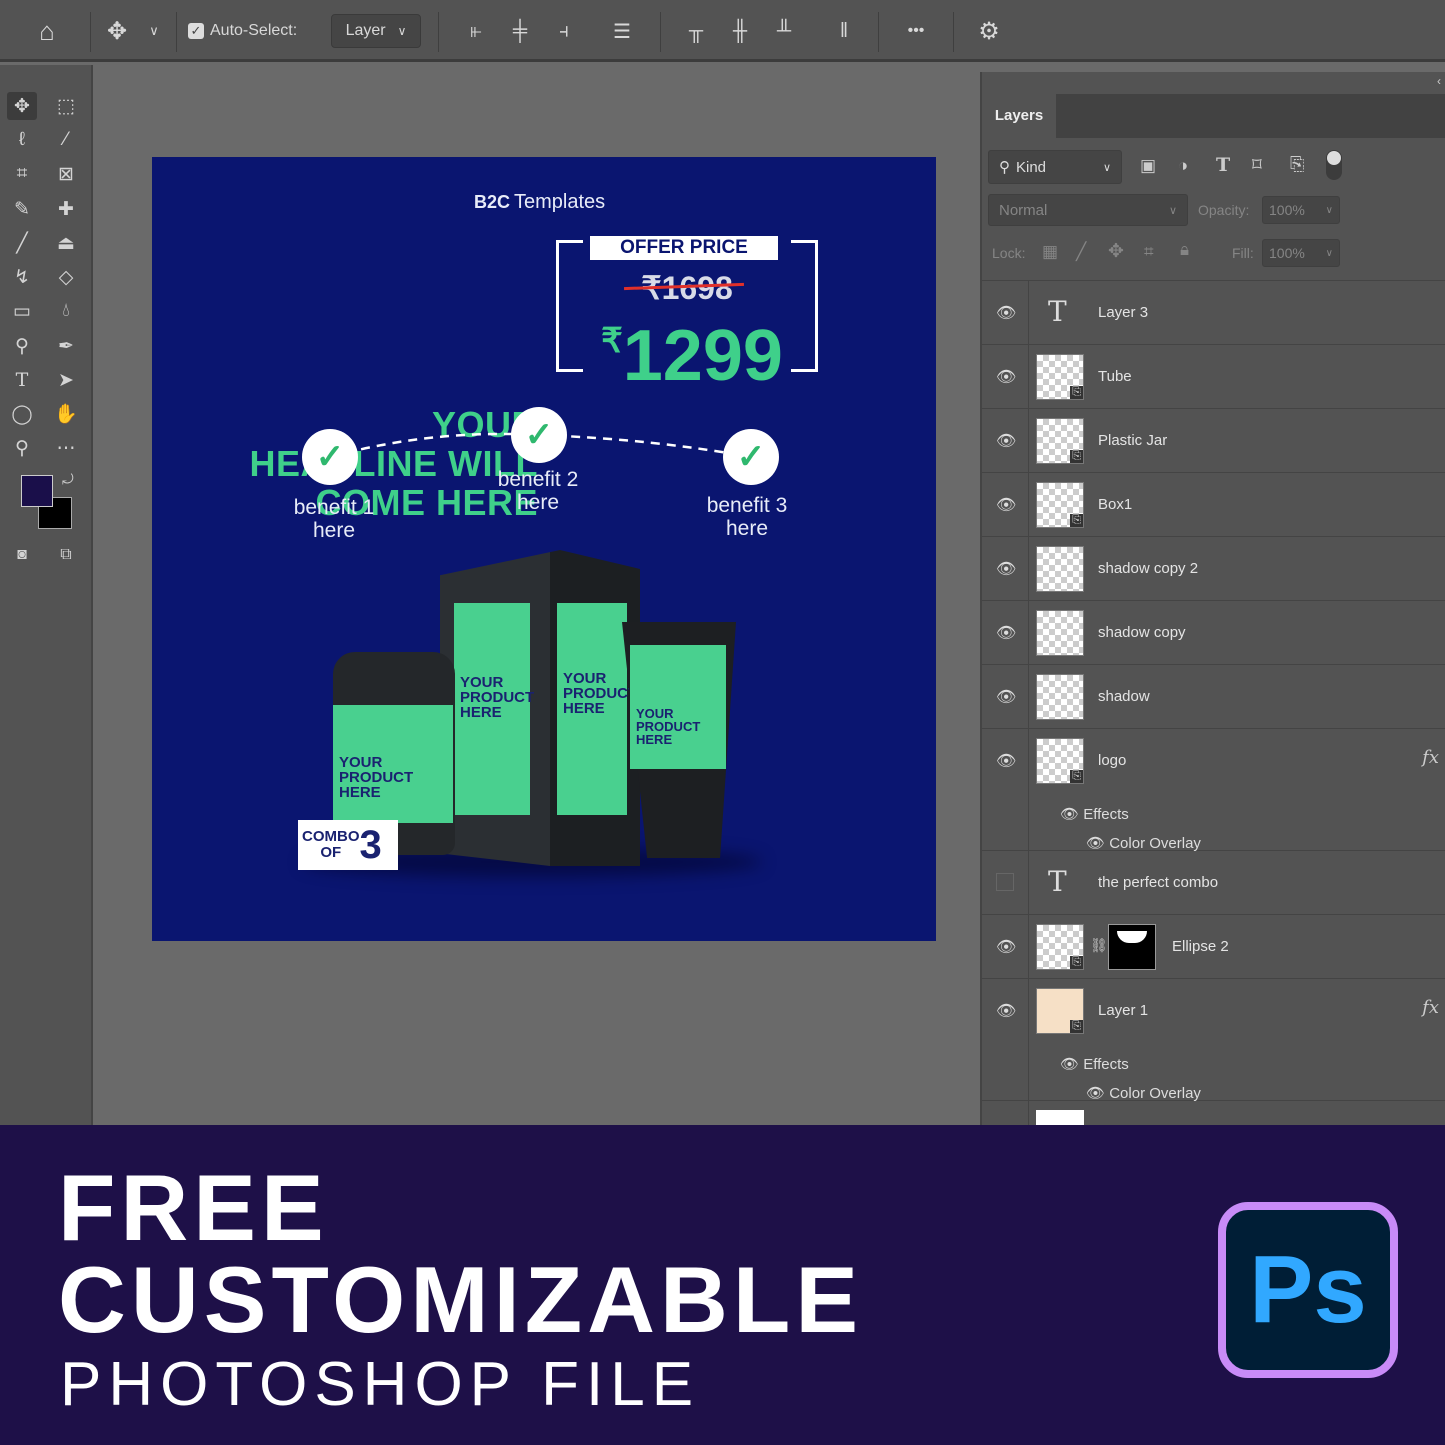  Describe the element at coordinates (1116, 251) in the screenshot. I see `lock-position-icon: ✥` at that location.